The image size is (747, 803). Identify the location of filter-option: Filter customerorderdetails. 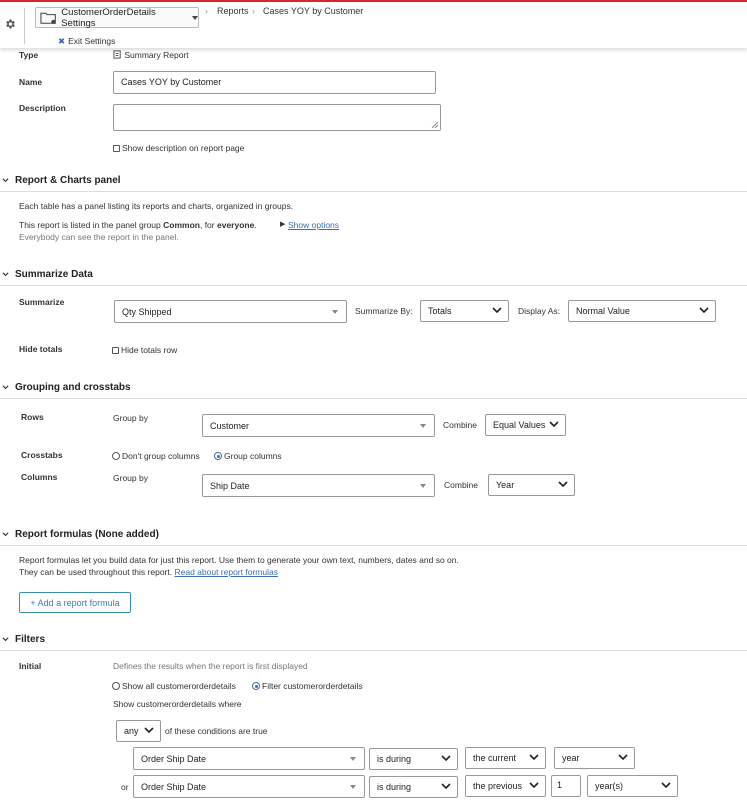
(307, 686).